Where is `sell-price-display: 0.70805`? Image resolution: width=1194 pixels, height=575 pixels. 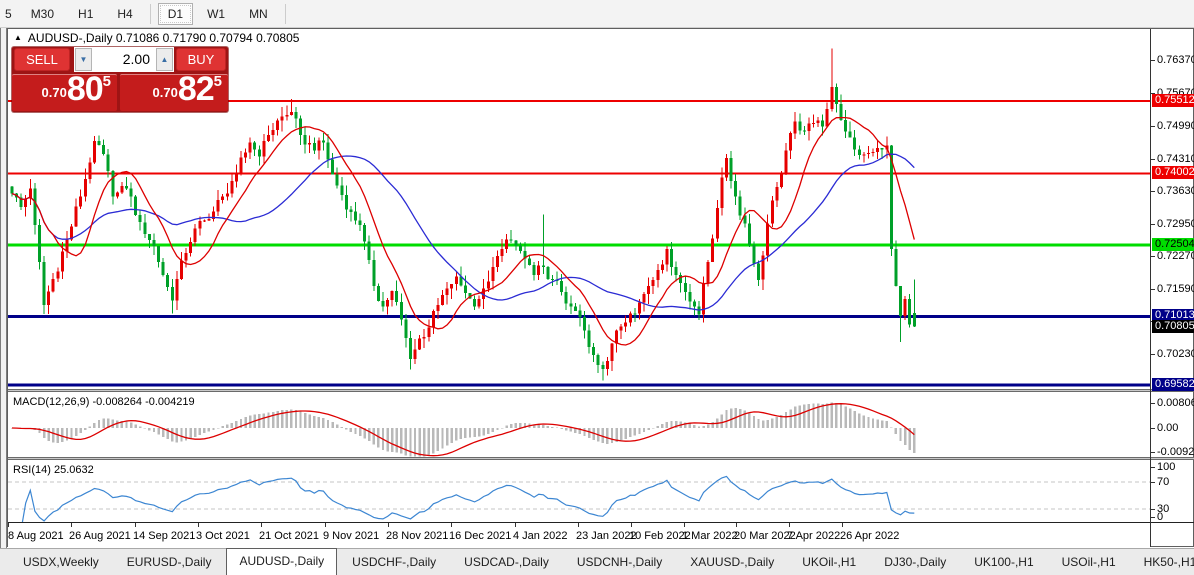
sell-price-display: 0.70805 is located at coordinates (64, 90).